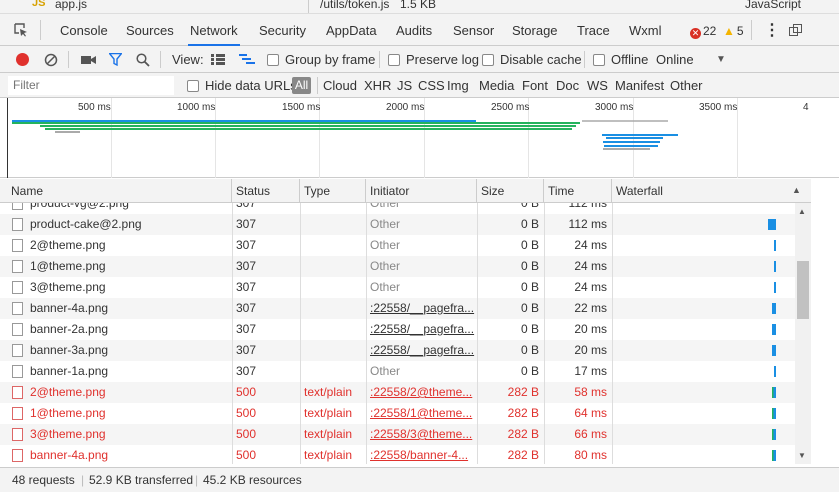 The width and height of the screenshot is (839, 500). I want to click on filter-type-font: Font, so click(535, 85).